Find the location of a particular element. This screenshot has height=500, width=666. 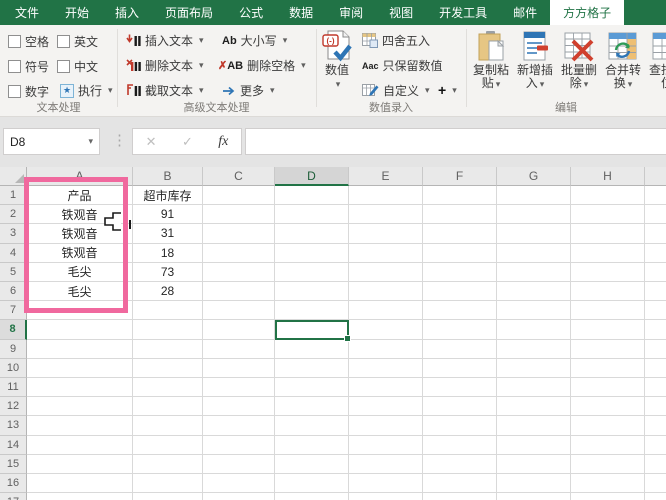

checkbox-english: 英文 is located at coordinates (77, 41).